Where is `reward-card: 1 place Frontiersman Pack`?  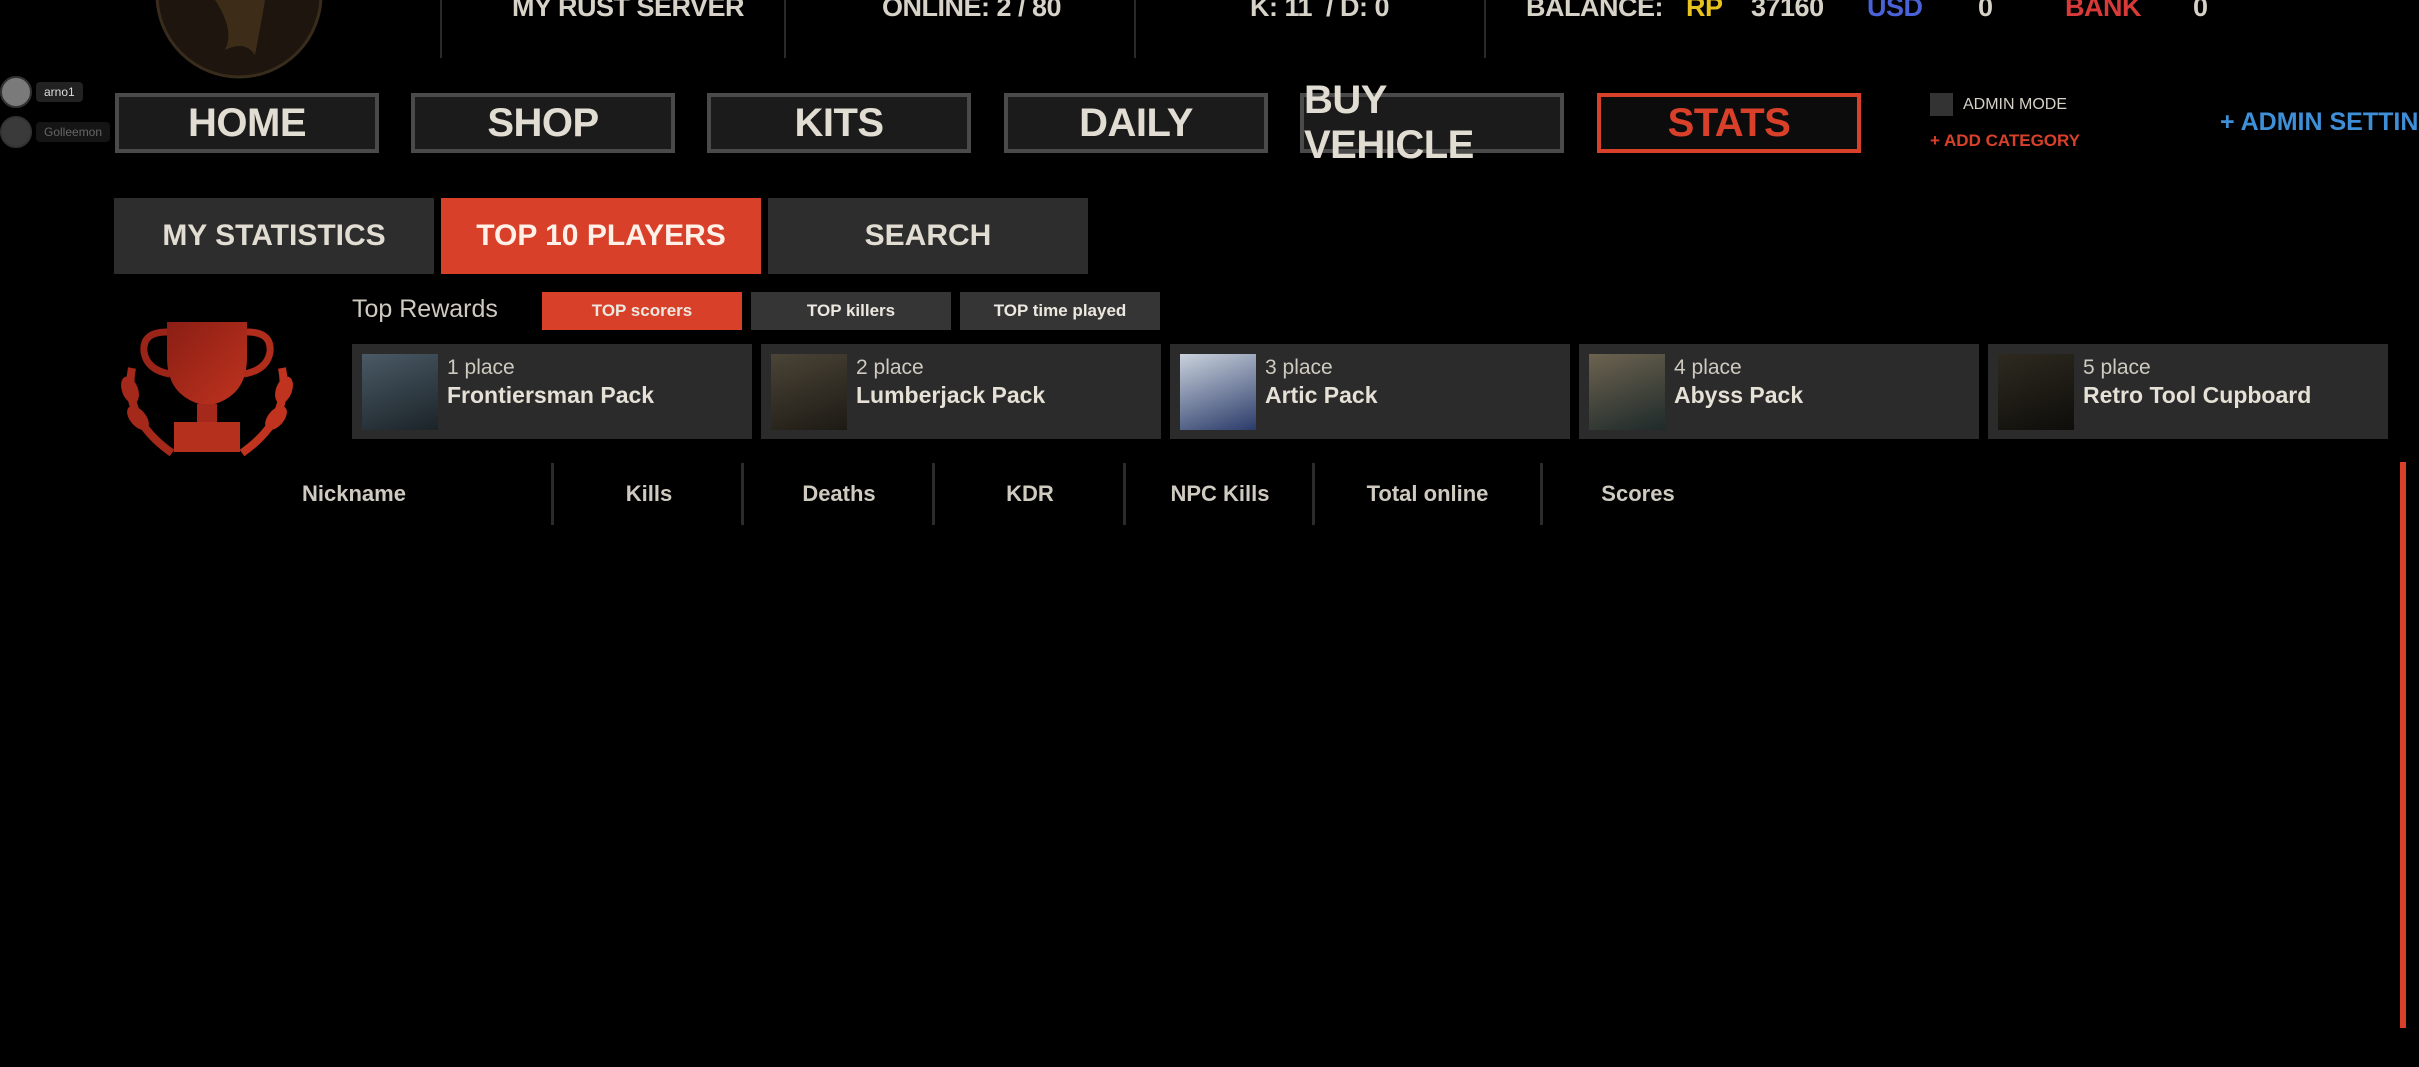 reward-card: 1 place Frontiersman Pack is located at coordinates (552, 391).